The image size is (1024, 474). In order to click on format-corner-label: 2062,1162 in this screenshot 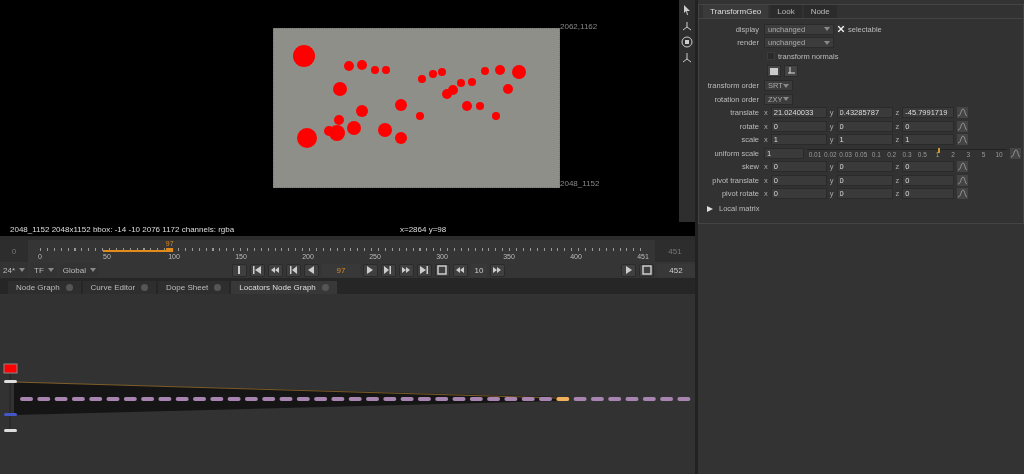, I will do `click(579, 26)`.